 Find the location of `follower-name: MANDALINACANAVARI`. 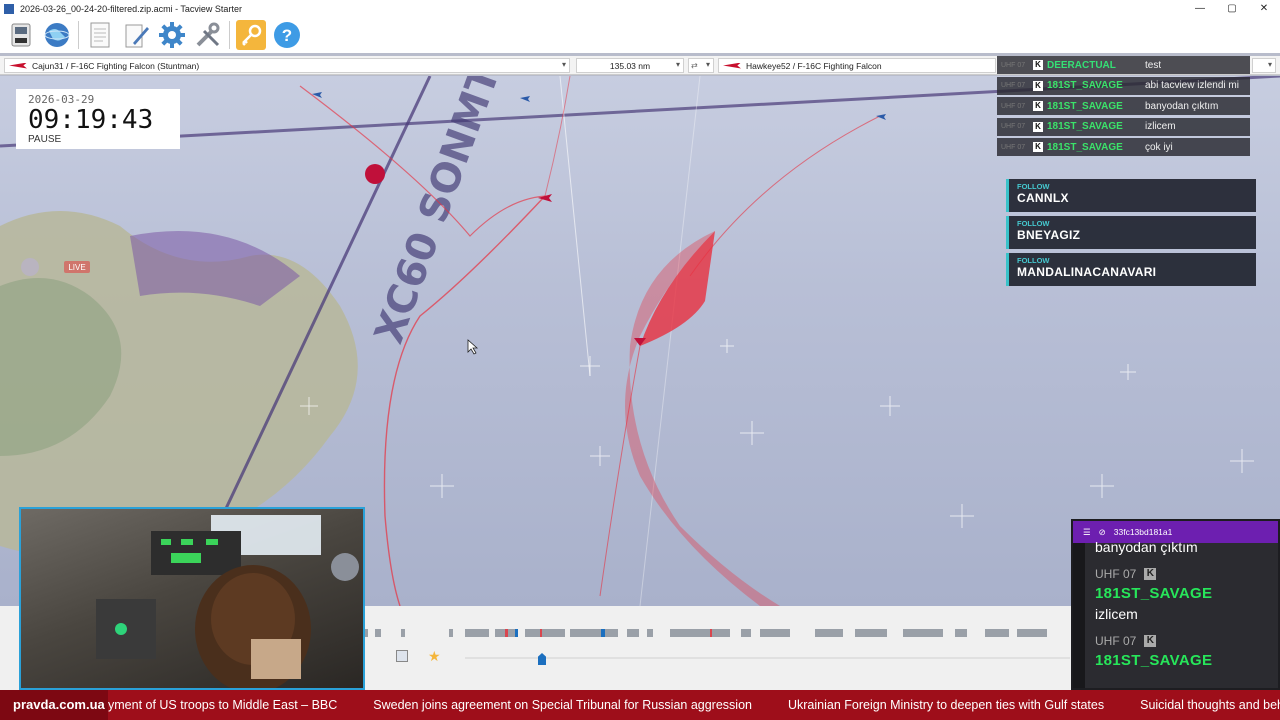

follower-name: MANDALINACANAVARI is located at coordinates (1087, 272).